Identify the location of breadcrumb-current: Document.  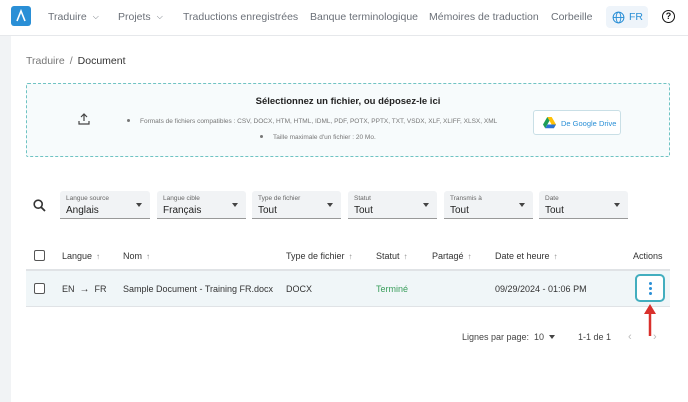
(101, 61).